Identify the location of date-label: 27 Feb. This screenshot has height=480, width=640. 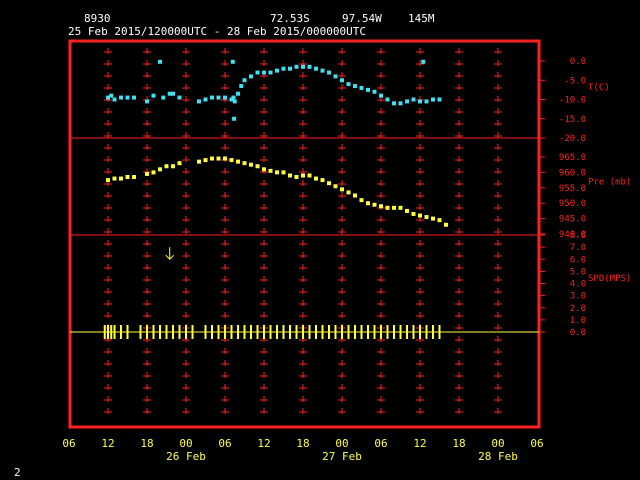
(342, 456).